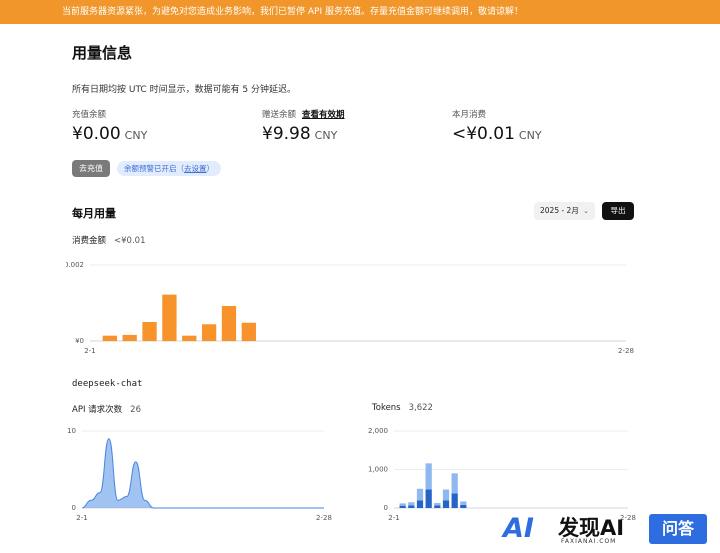 The width and height of the screenshot is (720, 553). I want to click on month-select-value: 2025 - 2月, so click(559, 210).